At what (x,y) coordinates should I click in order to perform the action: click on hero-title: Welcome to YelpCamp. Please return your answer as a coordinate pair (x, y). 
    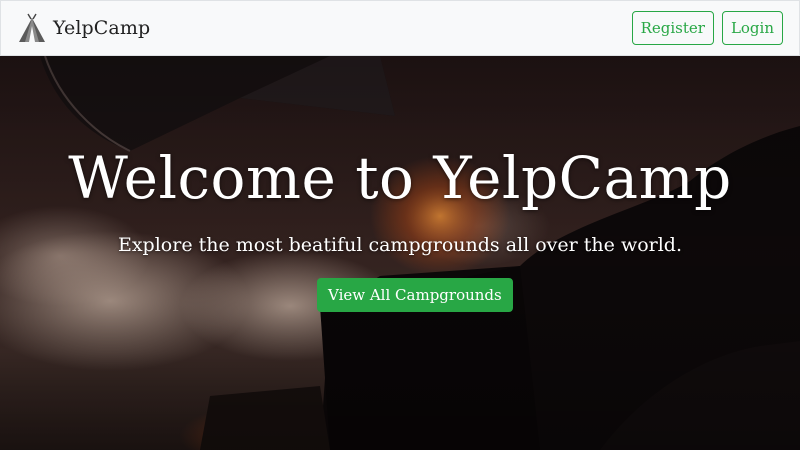
    Looking at the image, I should click on (400, 178).